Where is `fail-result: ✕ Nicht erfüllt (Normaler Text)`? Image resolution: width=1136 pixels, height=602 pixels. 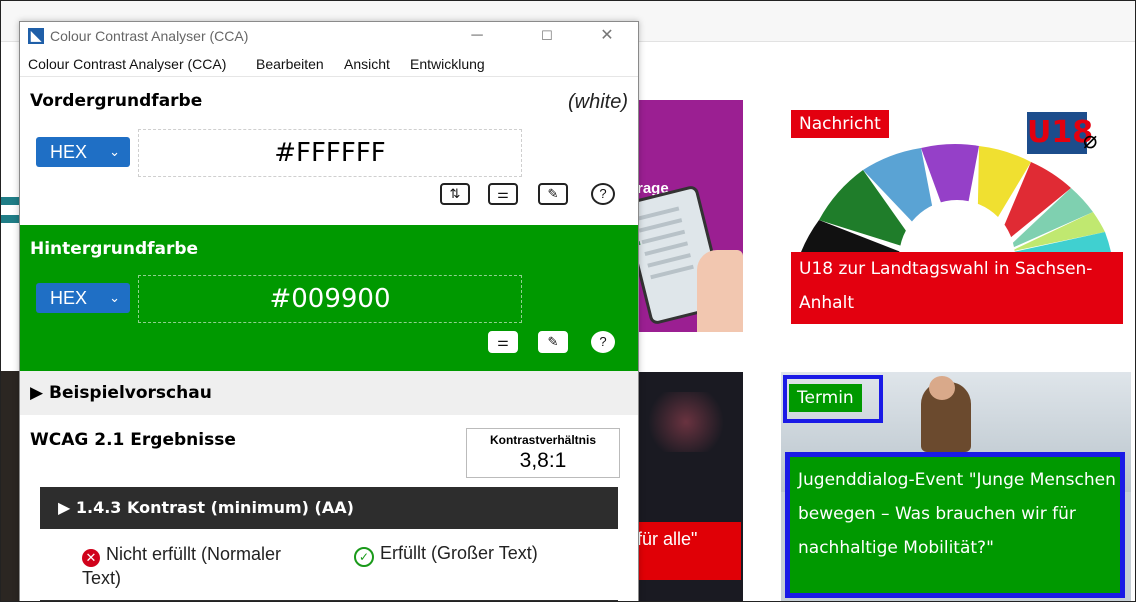
fail-result: ✕ Nicht erfüllt (Normaler Text) is located at coordinates (182, 566).